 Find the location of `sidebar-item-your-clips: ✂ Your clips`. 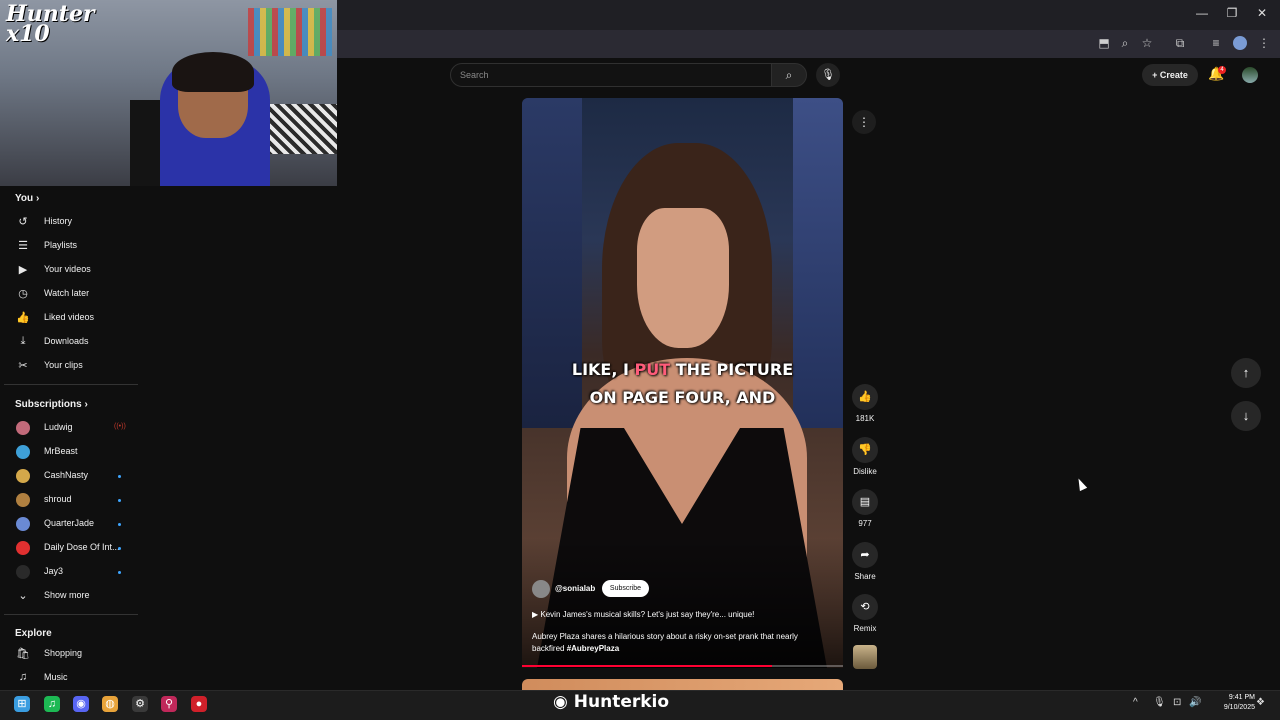

sidebar-item-your-clips: ✂ Your clips is located at coordinates (70, 366).